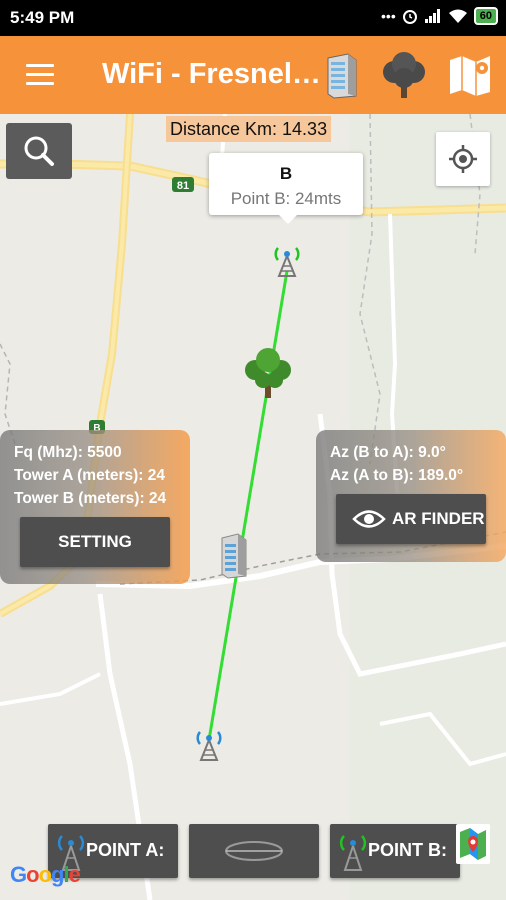  I want to click on signal-icon, so click(432, 16).